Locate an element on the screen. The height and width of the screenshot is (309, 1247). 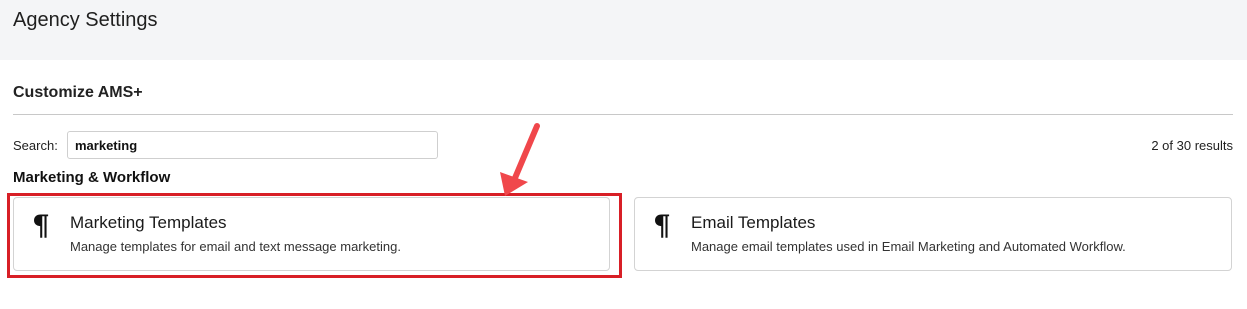
search-label: Search: is located at coordinates (35, 145).